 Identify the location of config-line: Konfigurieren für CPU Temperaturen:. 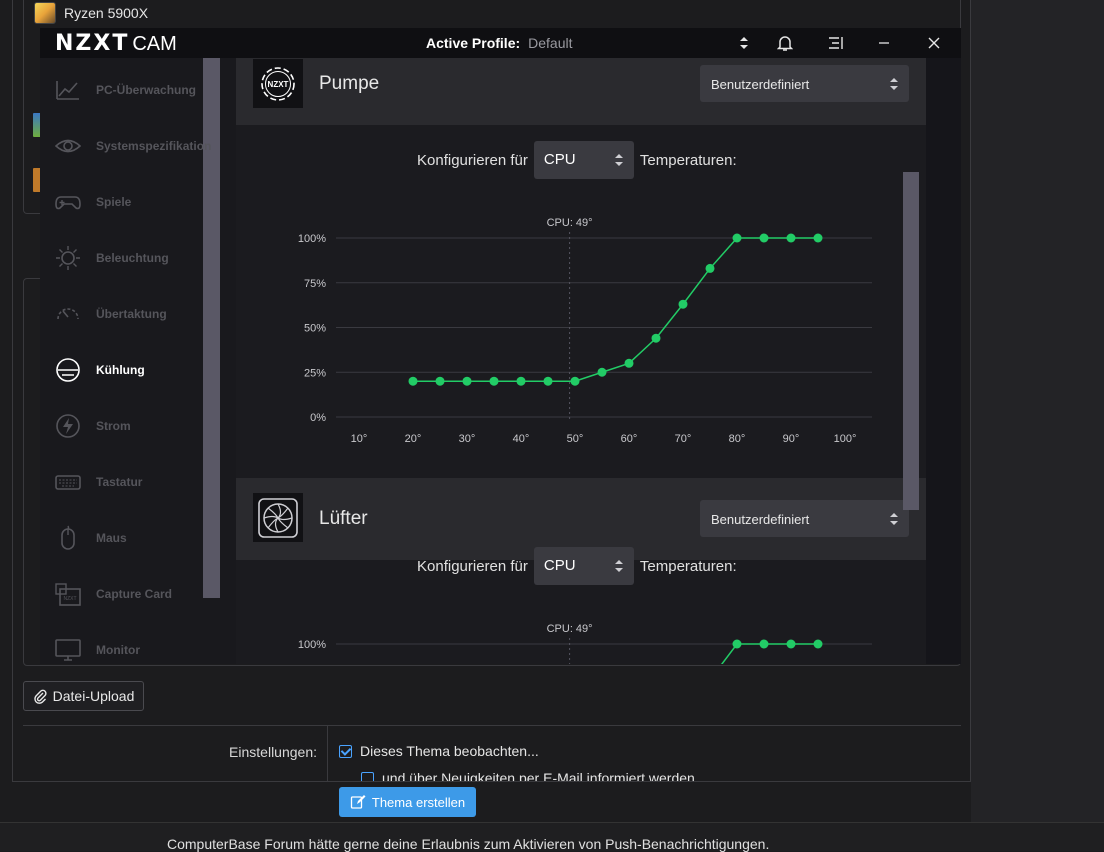
(577, 566).